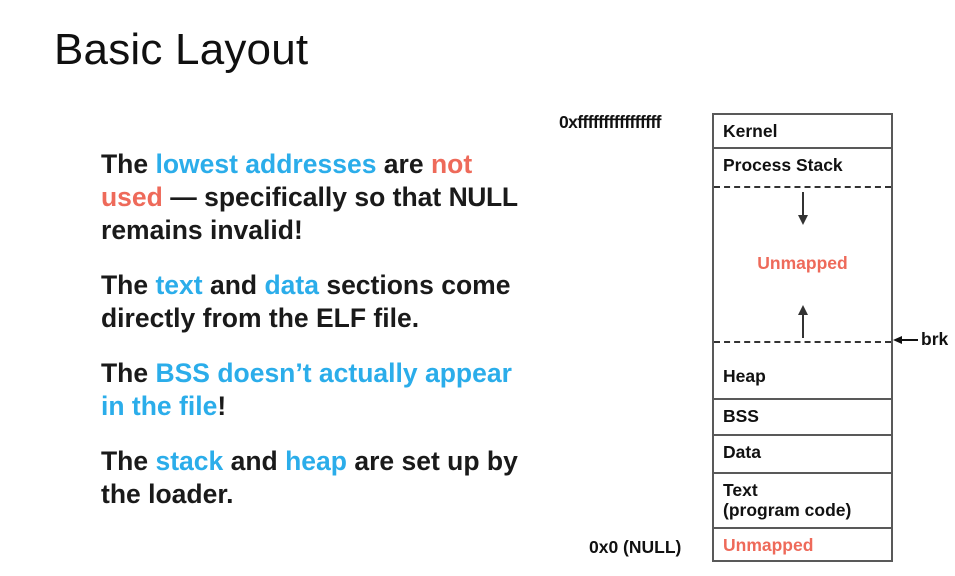 The height and width of the screenshot is (576, 955). Describe the element at coordinates (750, 131) in the screenshot. I see `memory-region-label: Kernel` at that location.